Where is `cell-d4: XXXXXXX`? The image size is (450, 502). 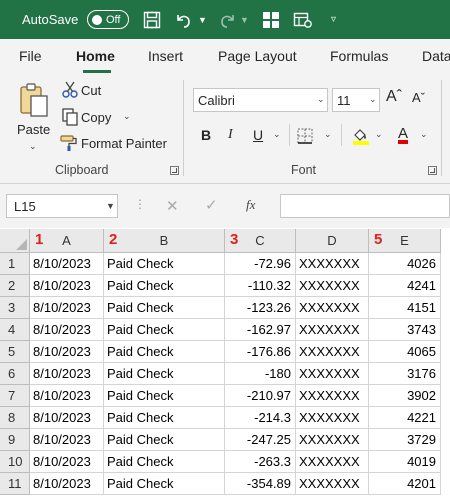
cell-d4: XXXXXXX is located at coordinates (332, 330).